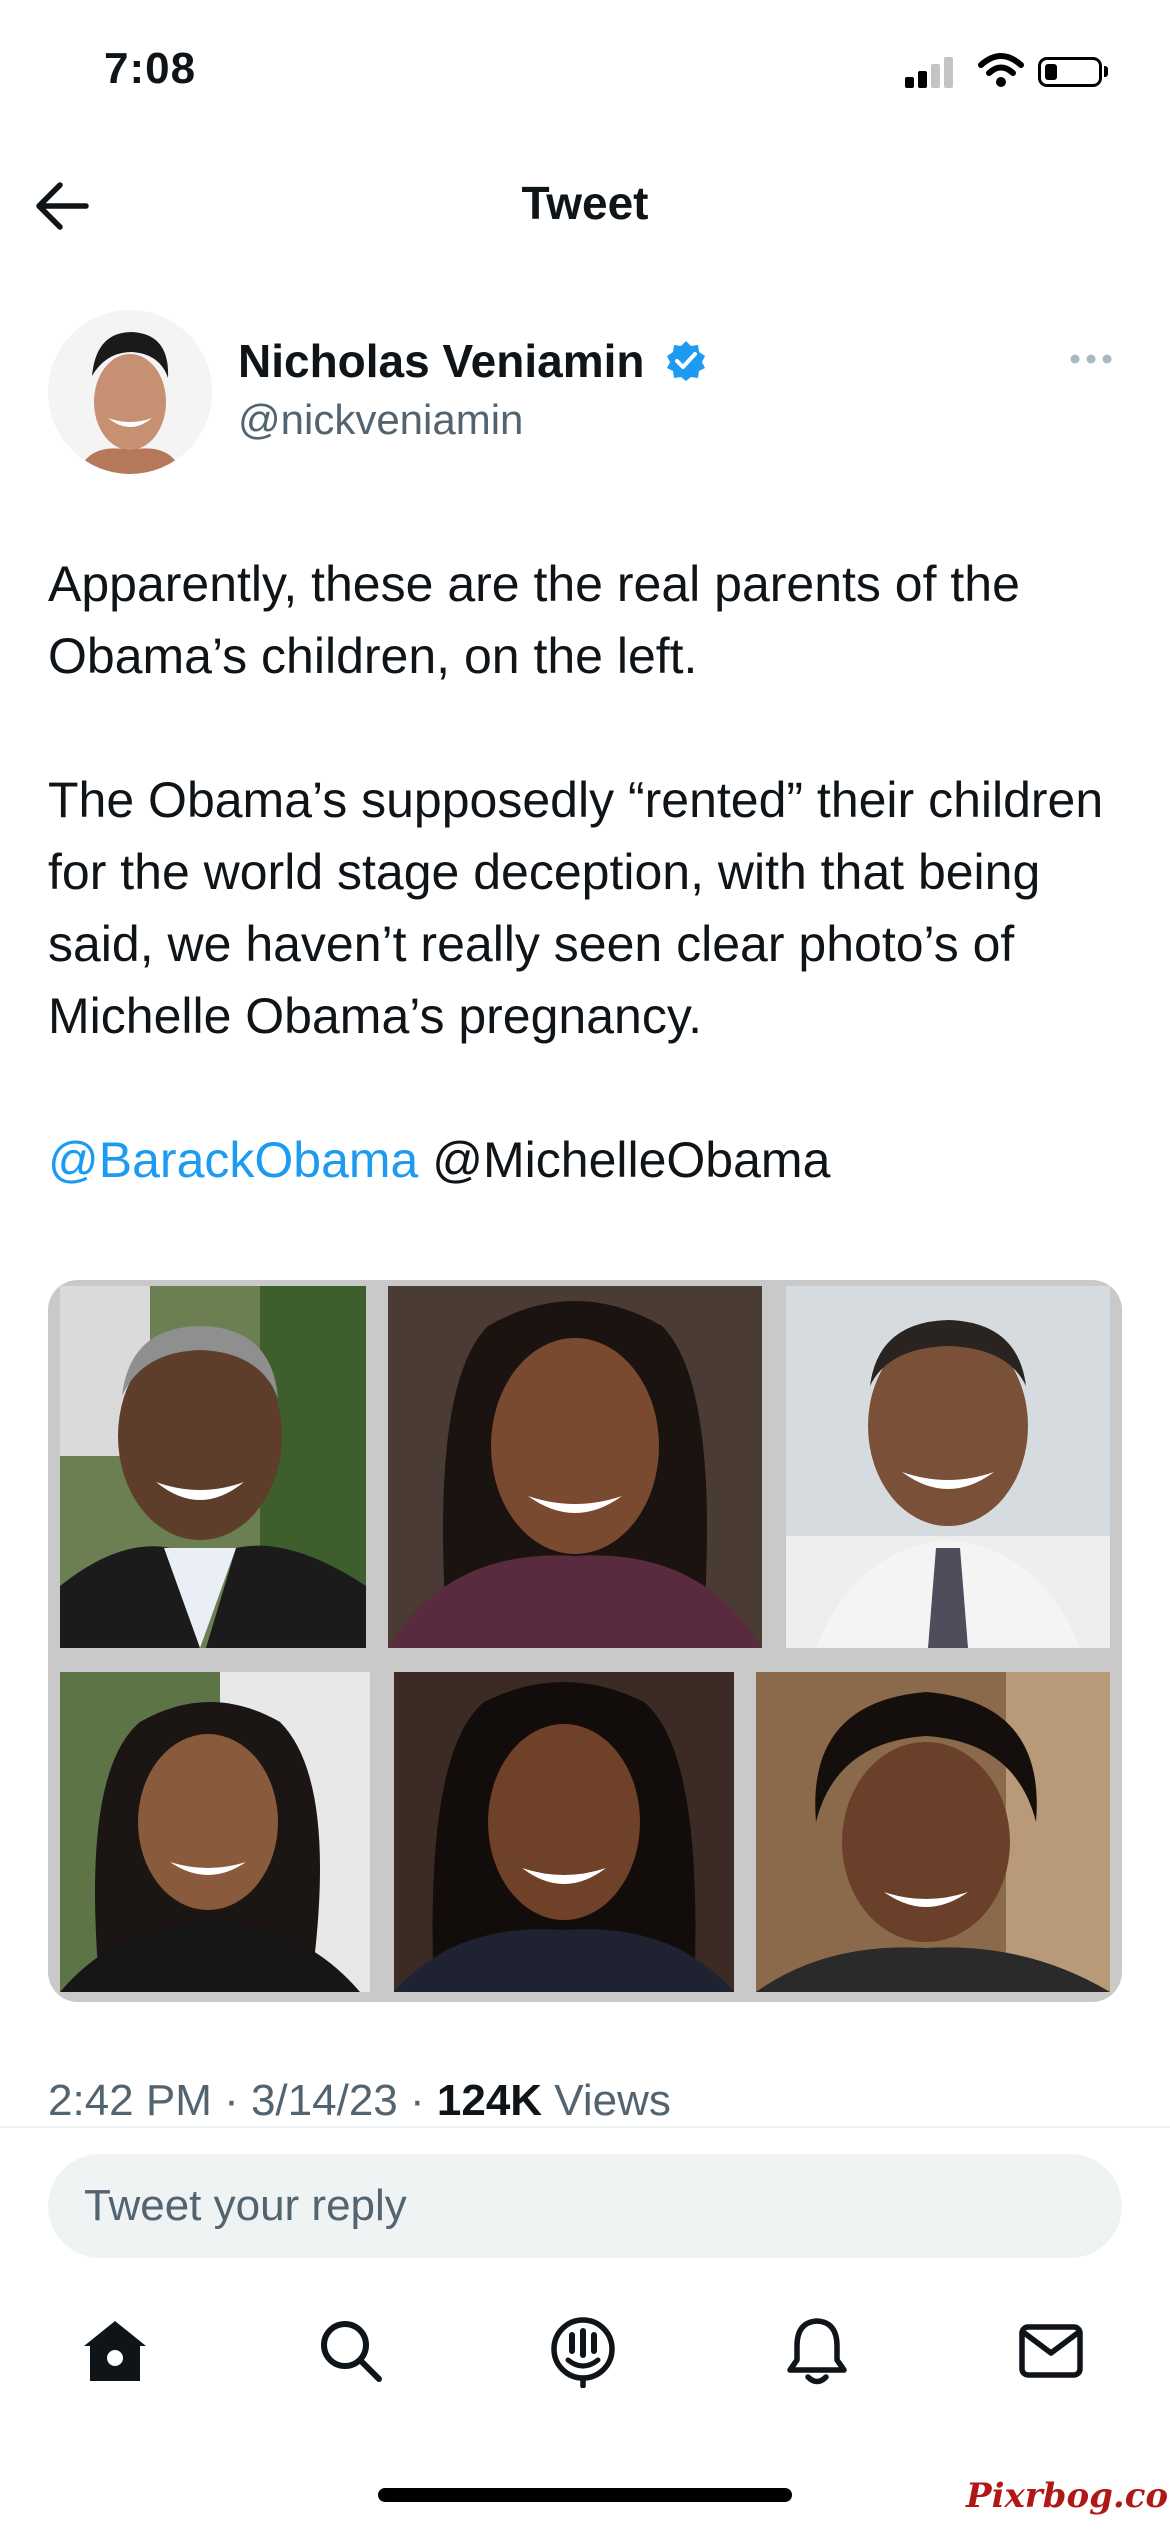  Describe the element at coordinates (564, 1832) in the screenshot. I see `photo-girl-bottom-center` at that location.